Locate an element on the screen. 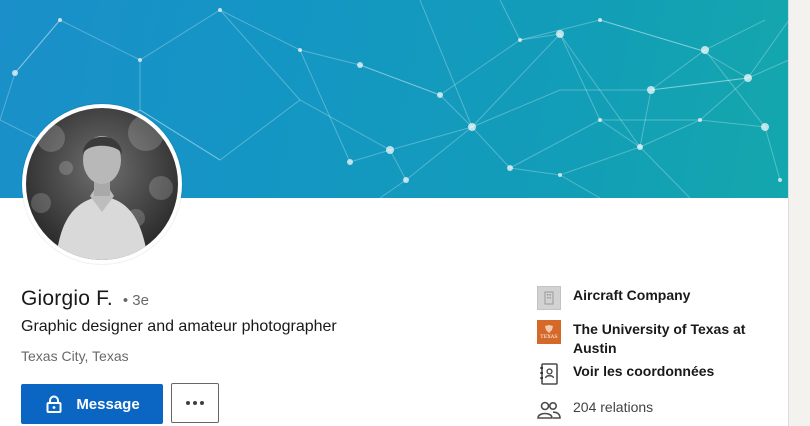  education-school: TEXAS The University of Texas at Austin is located at coordinates (655, 339).